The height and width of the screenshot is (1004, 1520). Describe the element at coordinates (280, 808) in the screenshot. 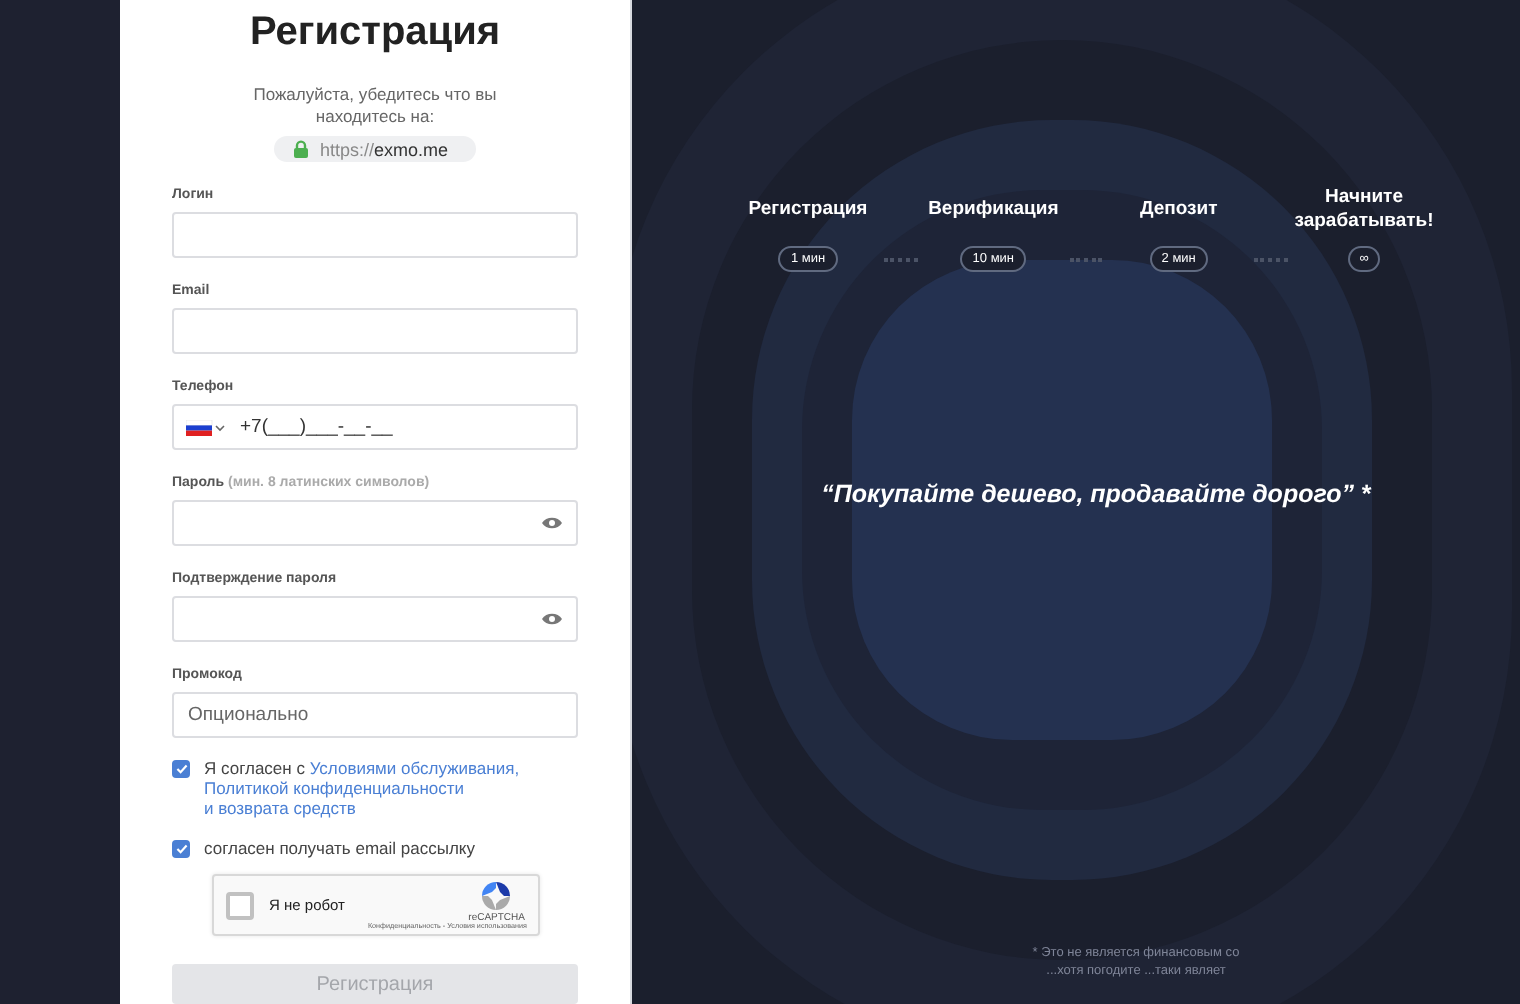

I see `policy-link: и возврата средств` at that location.